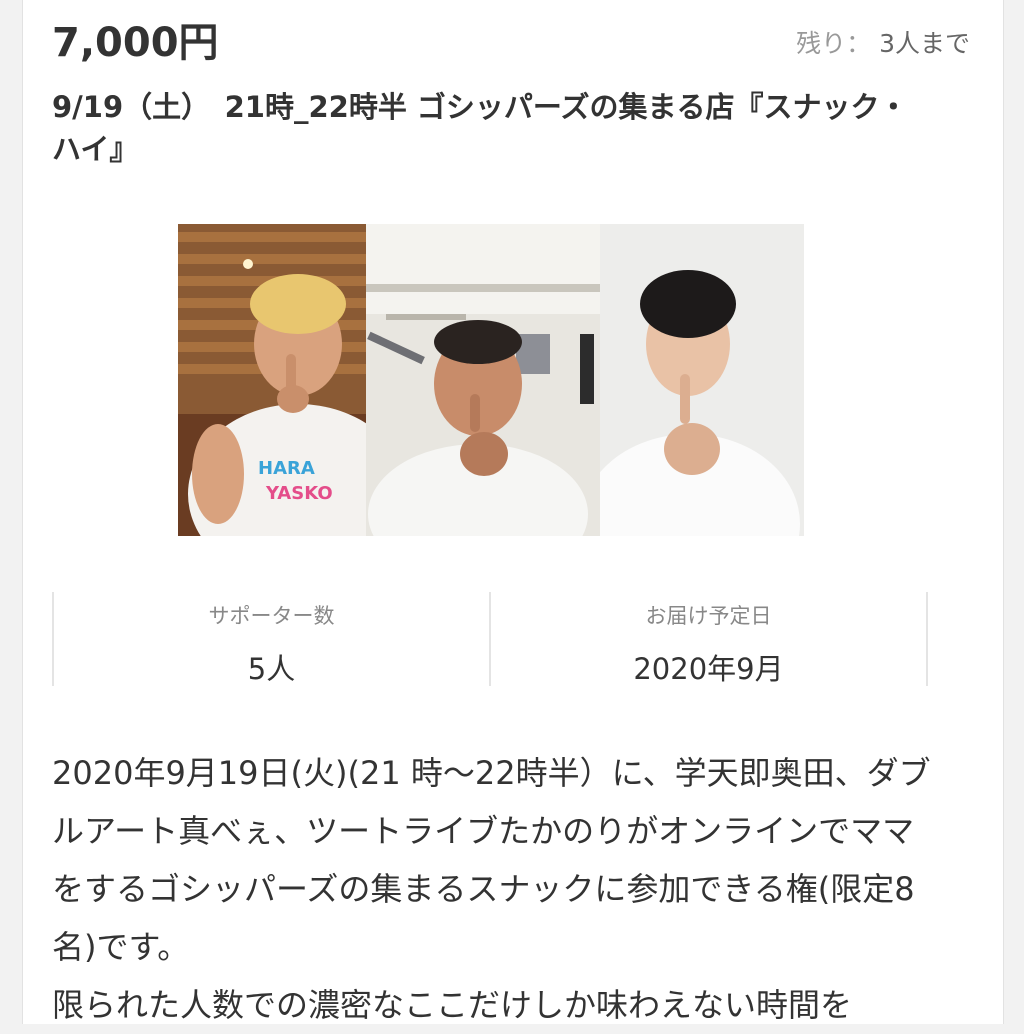  I want to click on reward-stats: サポーター数 5人 お届け予定日 2020年9月, so click(490, 639).